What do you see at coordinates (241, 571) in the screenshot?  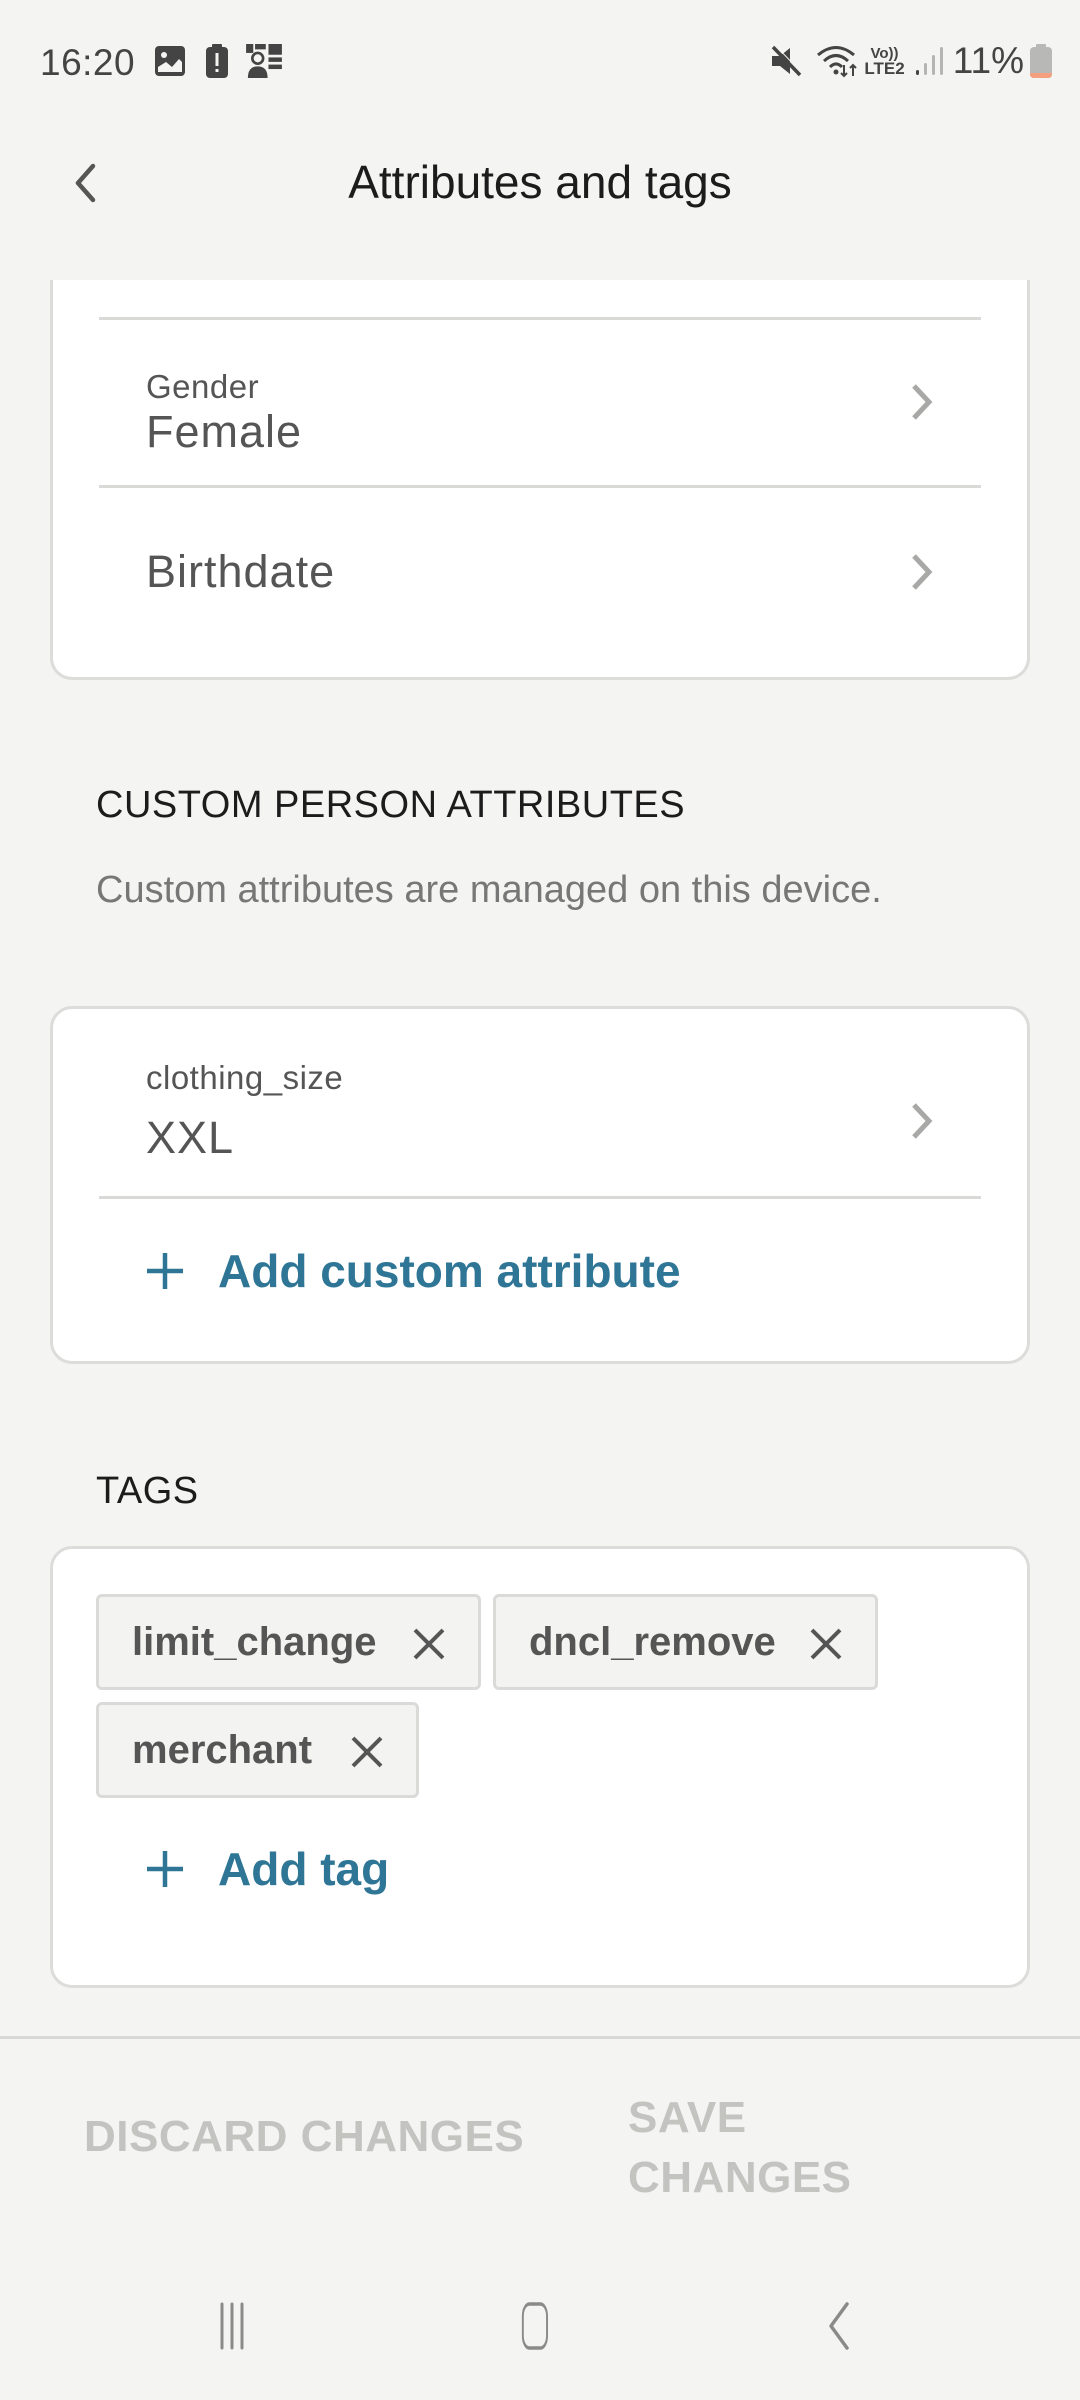 I see `birthdate-label: Birthdate` at bounding box center [241, 571].